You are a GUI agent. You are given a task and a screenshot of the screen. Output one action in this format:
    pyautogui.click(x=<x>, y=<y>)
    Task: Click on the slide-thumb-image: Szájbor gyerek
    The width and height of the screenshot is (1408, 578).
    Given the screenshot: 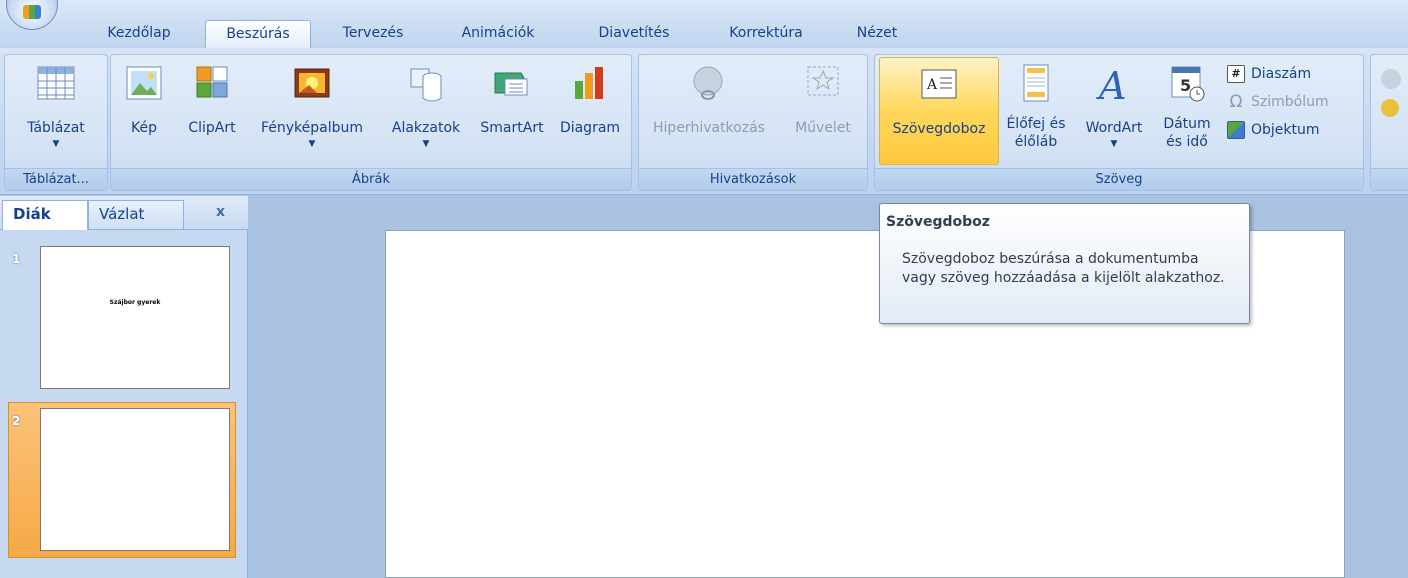 What is the action you would take?
    pyautogui.click(x=135, y=317)
    